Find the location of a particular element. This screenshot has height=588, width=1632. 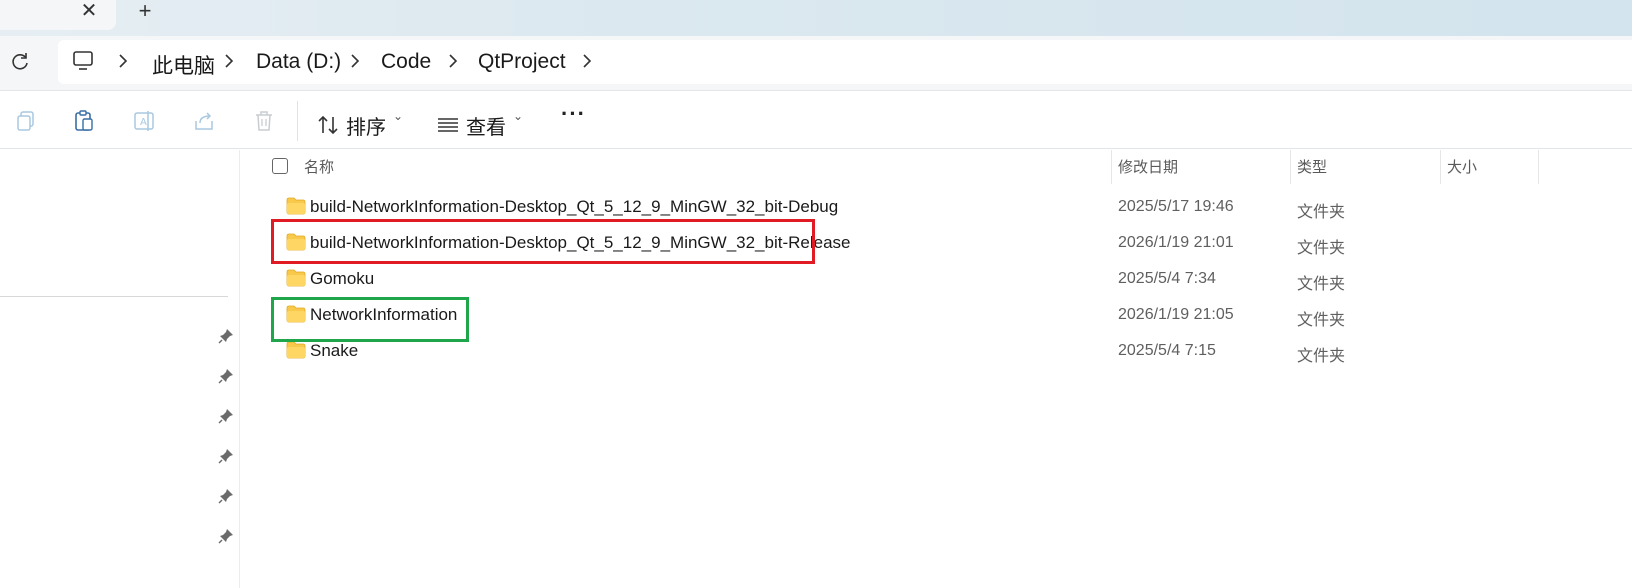

highlight-box-red is located at coordinates (543, 241).